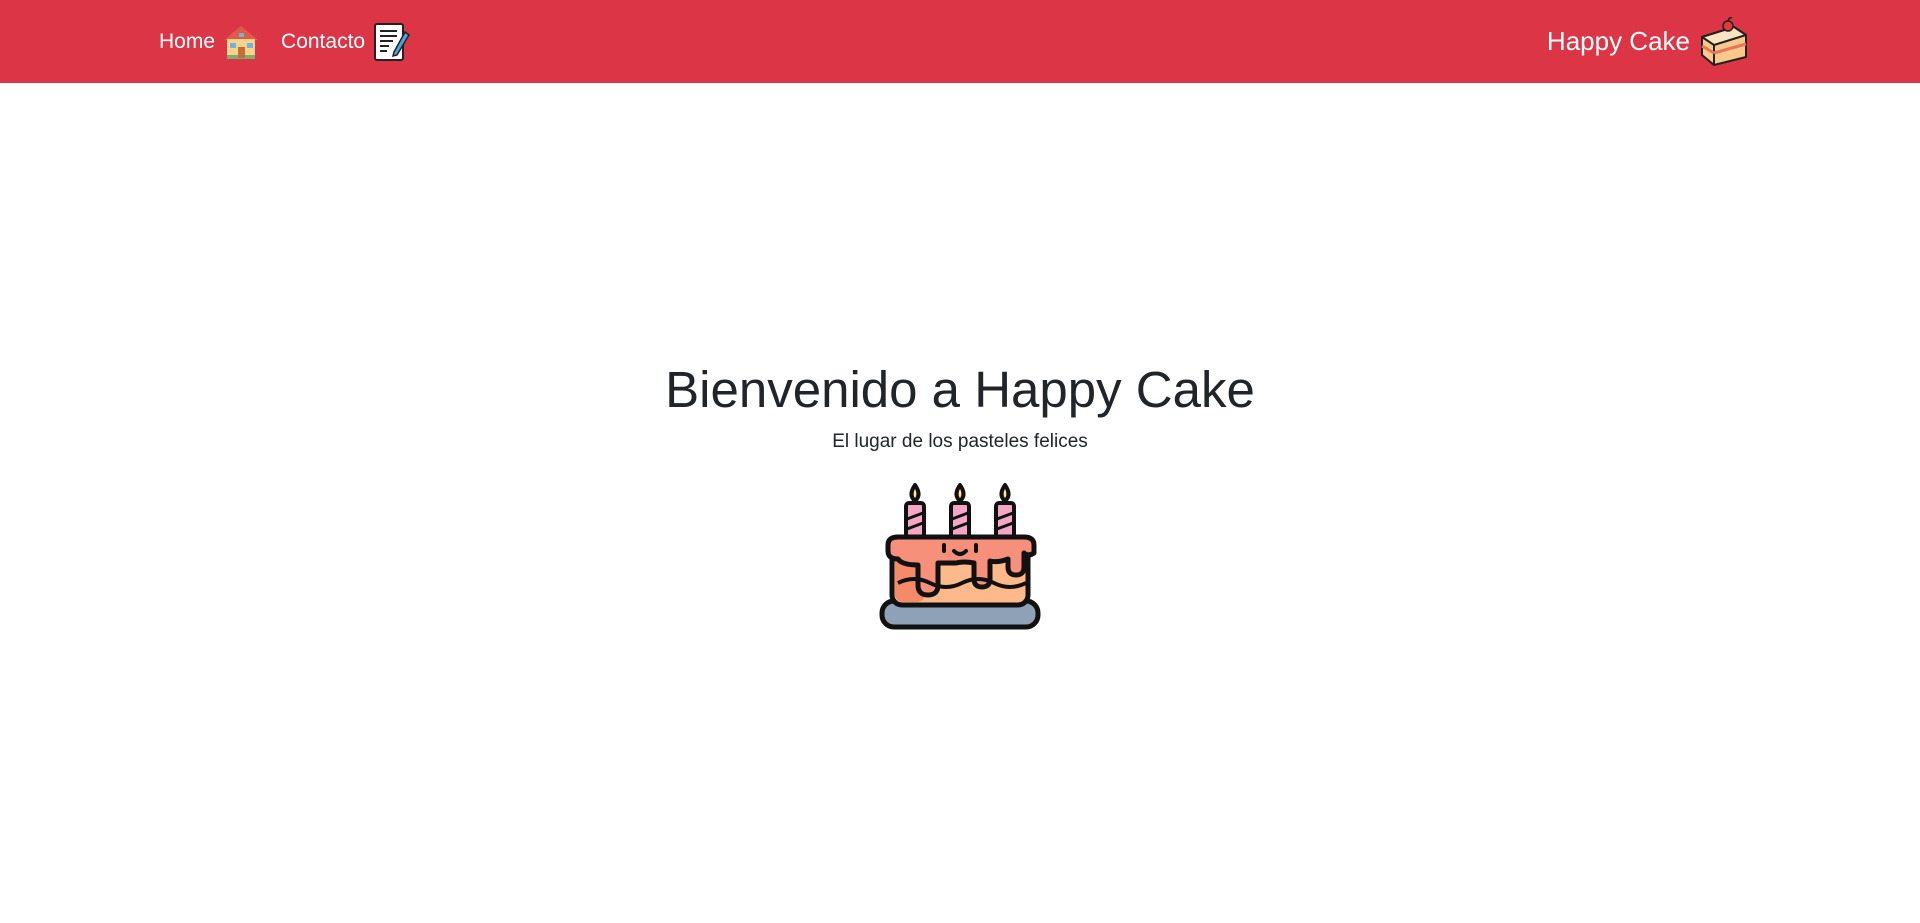 Image resolution: width=1920 pixels, height=923 pixels. I want to click on page-title: Bienvenido a Happy Cake, so click(960, 389).